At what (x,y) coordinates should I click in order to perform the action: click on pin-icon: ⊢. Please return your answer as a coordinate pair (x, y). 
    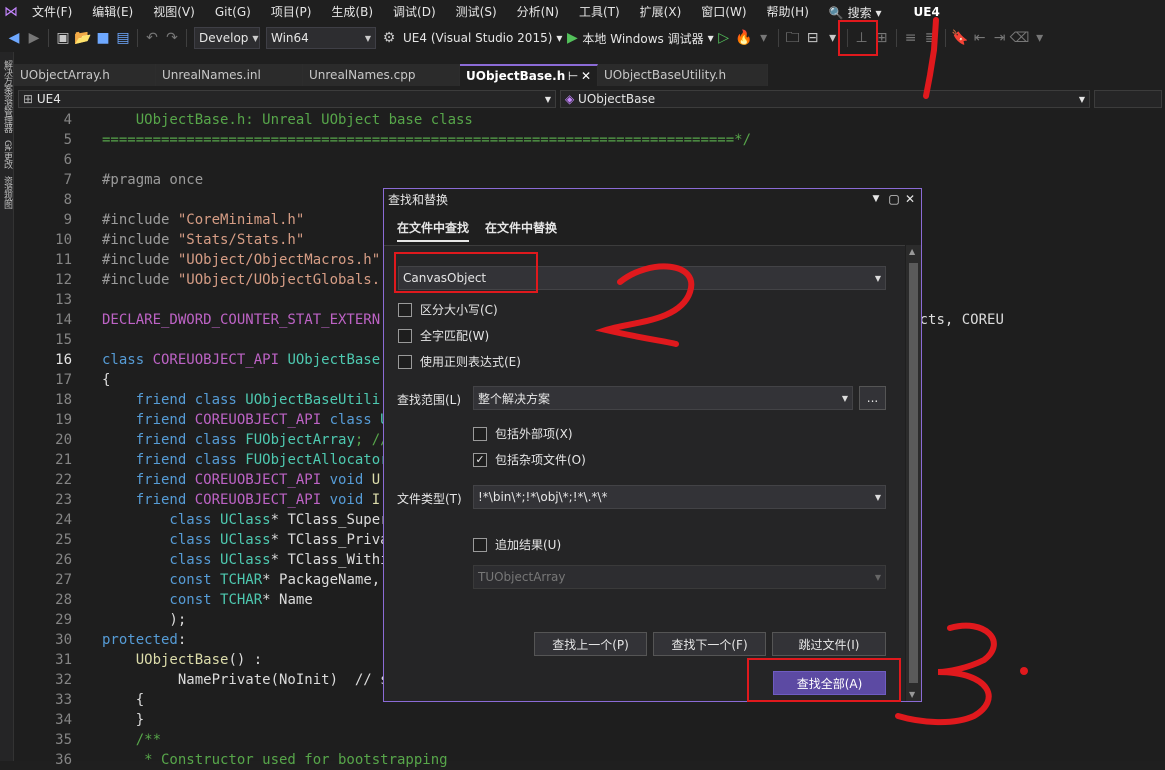
    Looking at the image, I should click on (573, 76).